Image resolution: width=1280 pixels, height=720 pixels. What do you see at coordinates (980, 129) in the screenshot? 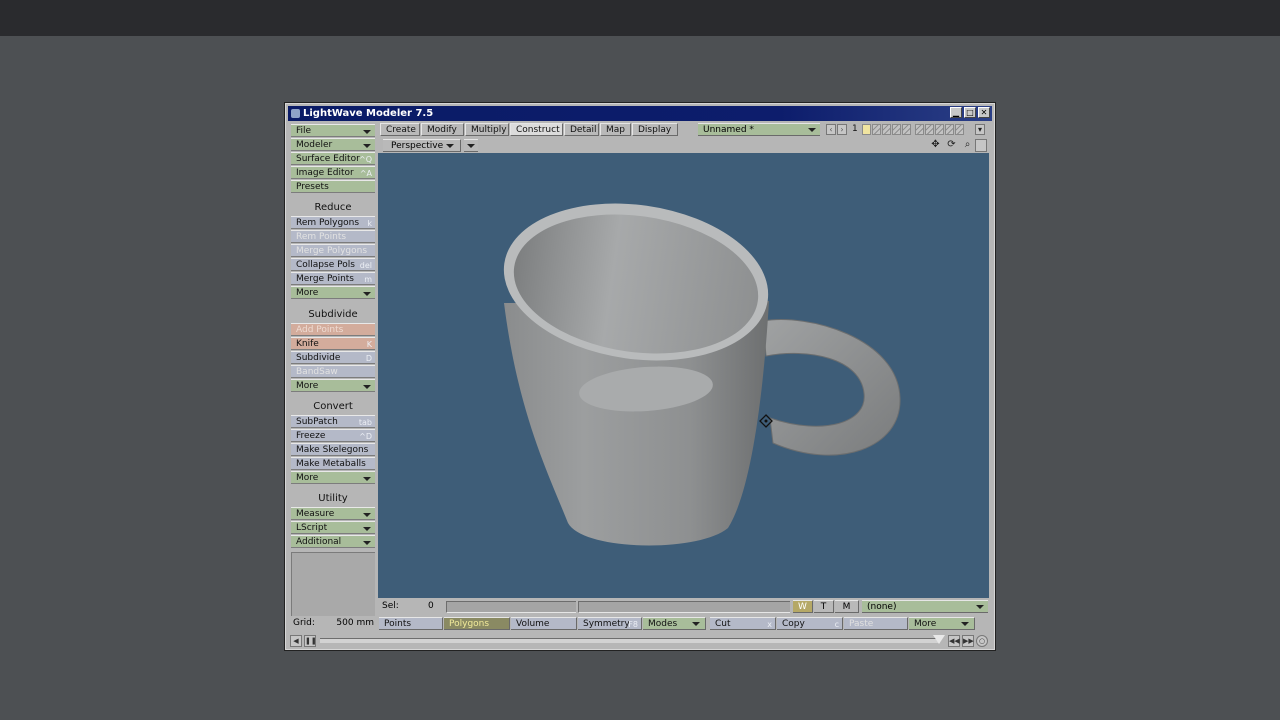
I see `layer-menu-chevron-down-icon: ▾` at bounding box center [980, 129].